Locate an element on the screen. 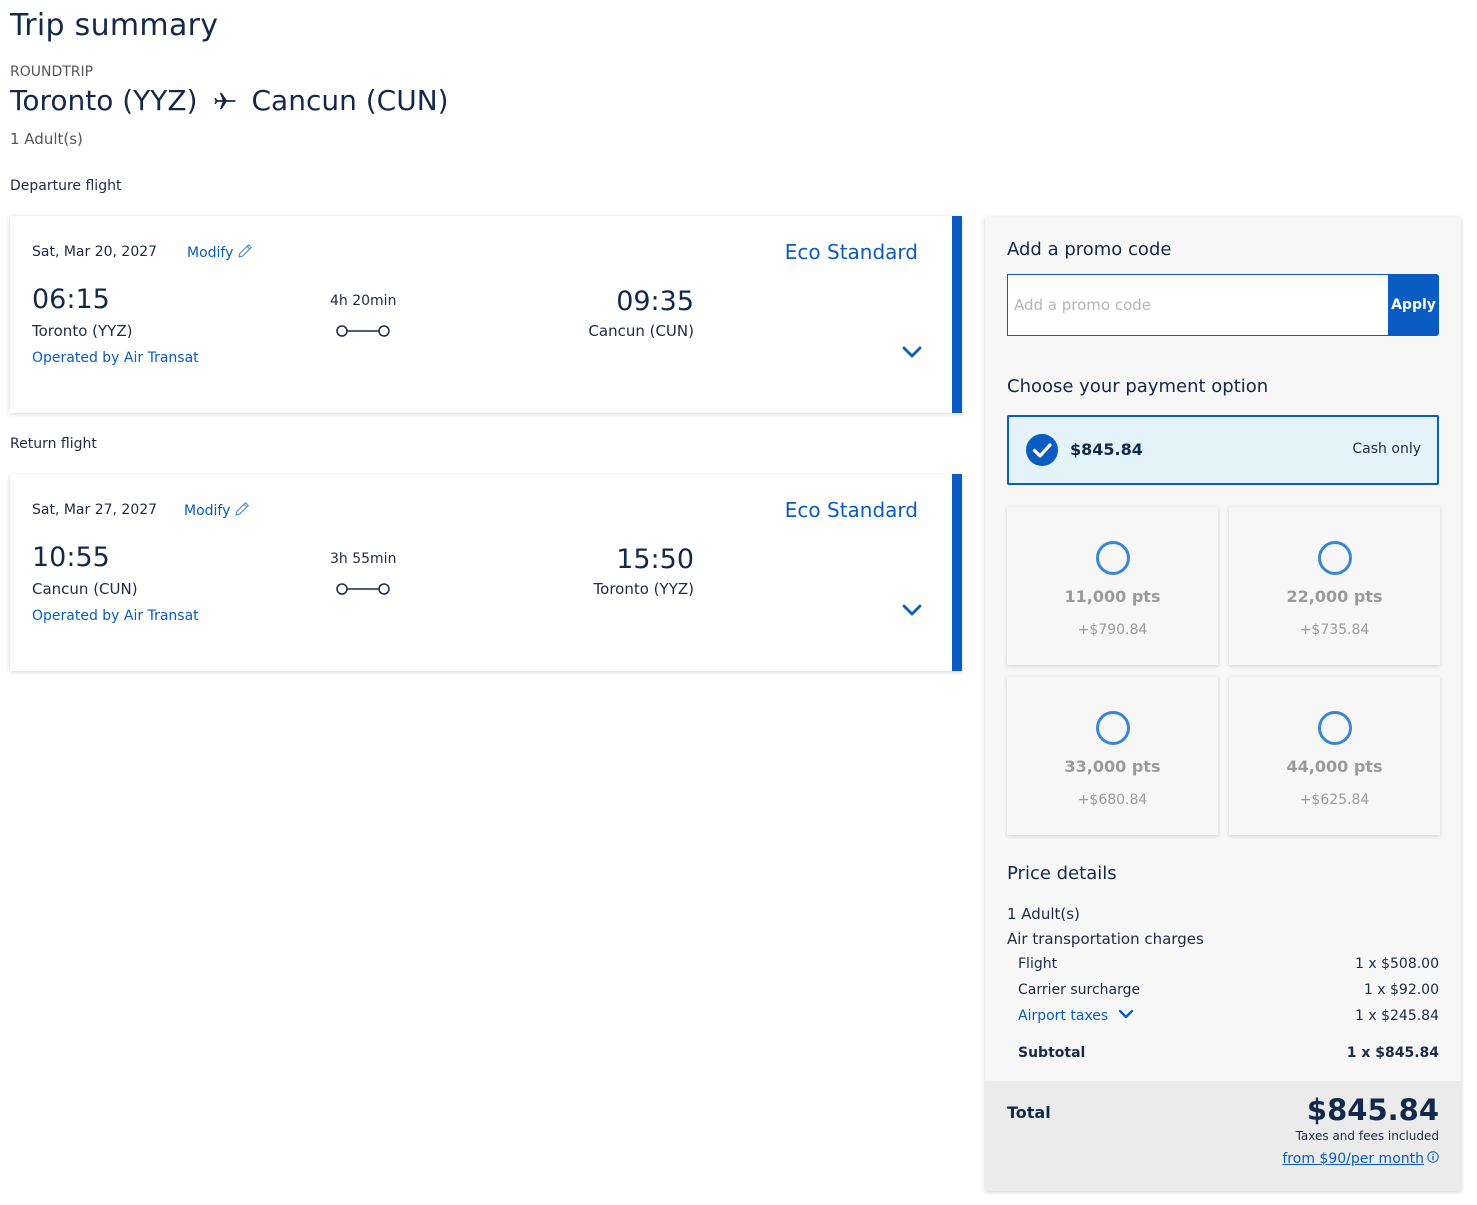 This screenshot has width=1477, height=1205. points-cash-value: +$735.84 is located at coordinates (1334, 630).